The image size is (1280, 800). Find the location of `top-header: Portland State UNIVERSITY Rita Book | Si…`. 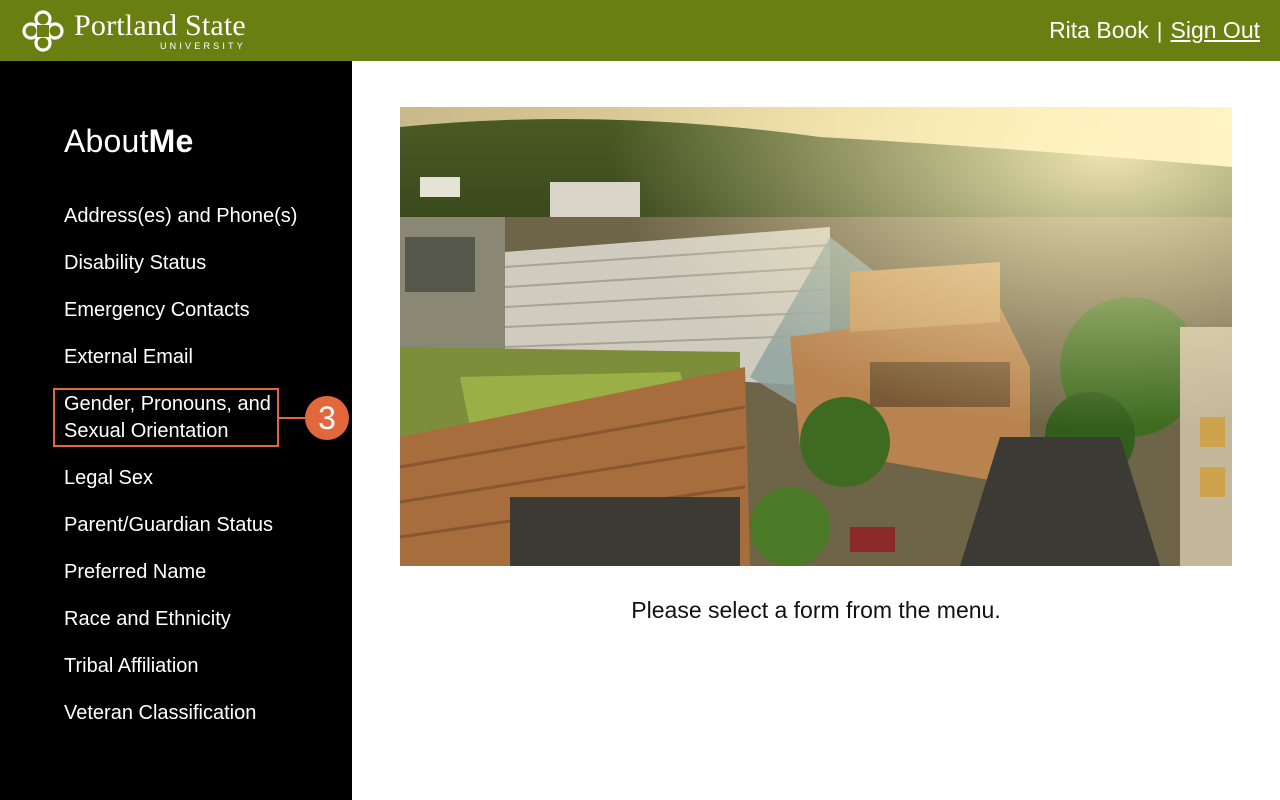

top-header: Portland State UNIVERSITY Rita Book | Si… is located at coordinates (640, 30).